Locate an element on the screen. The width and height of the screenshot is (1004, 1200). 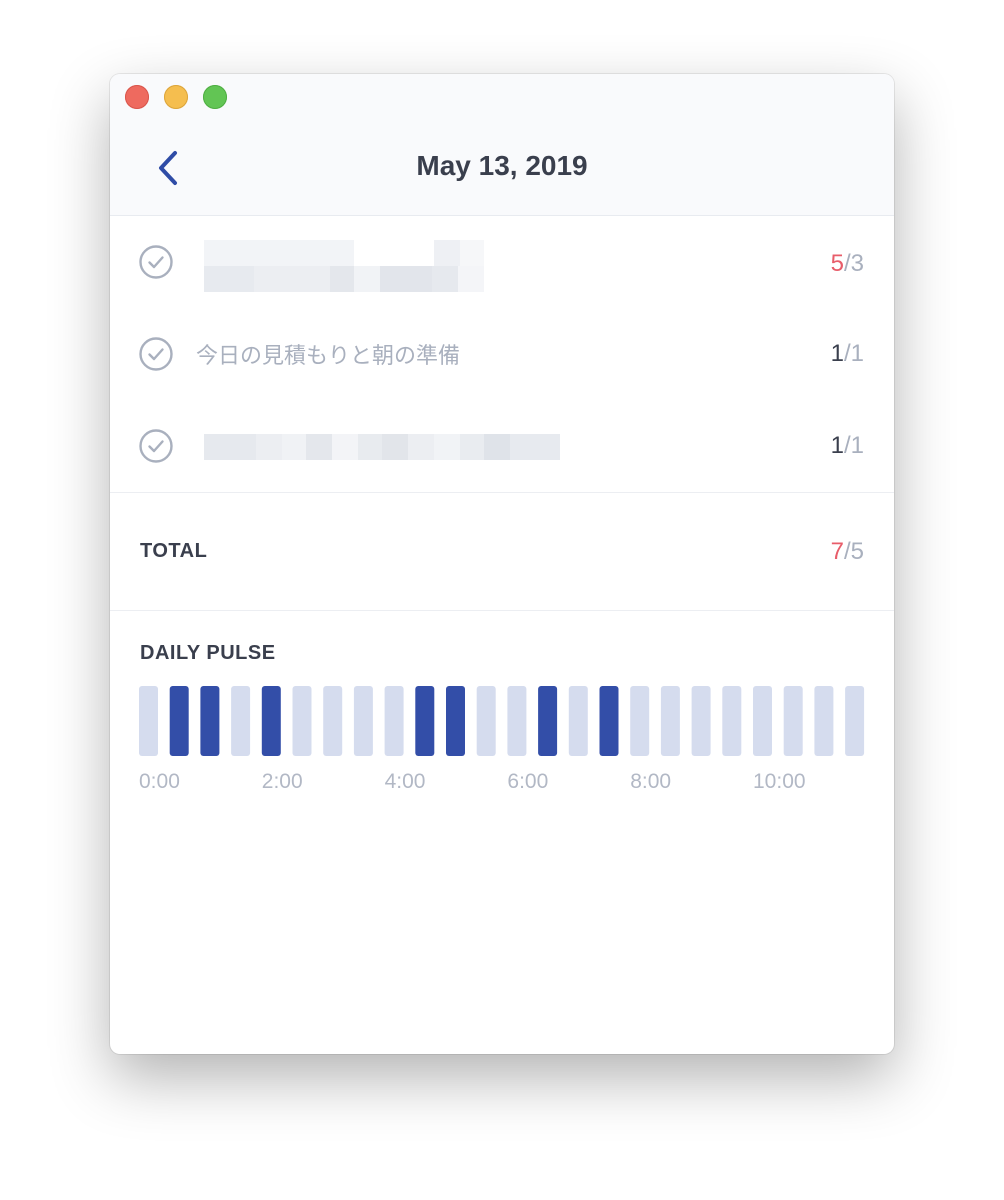
task-label: 今日の見積もりと朝の準備 is located at coordinates (328, 355).